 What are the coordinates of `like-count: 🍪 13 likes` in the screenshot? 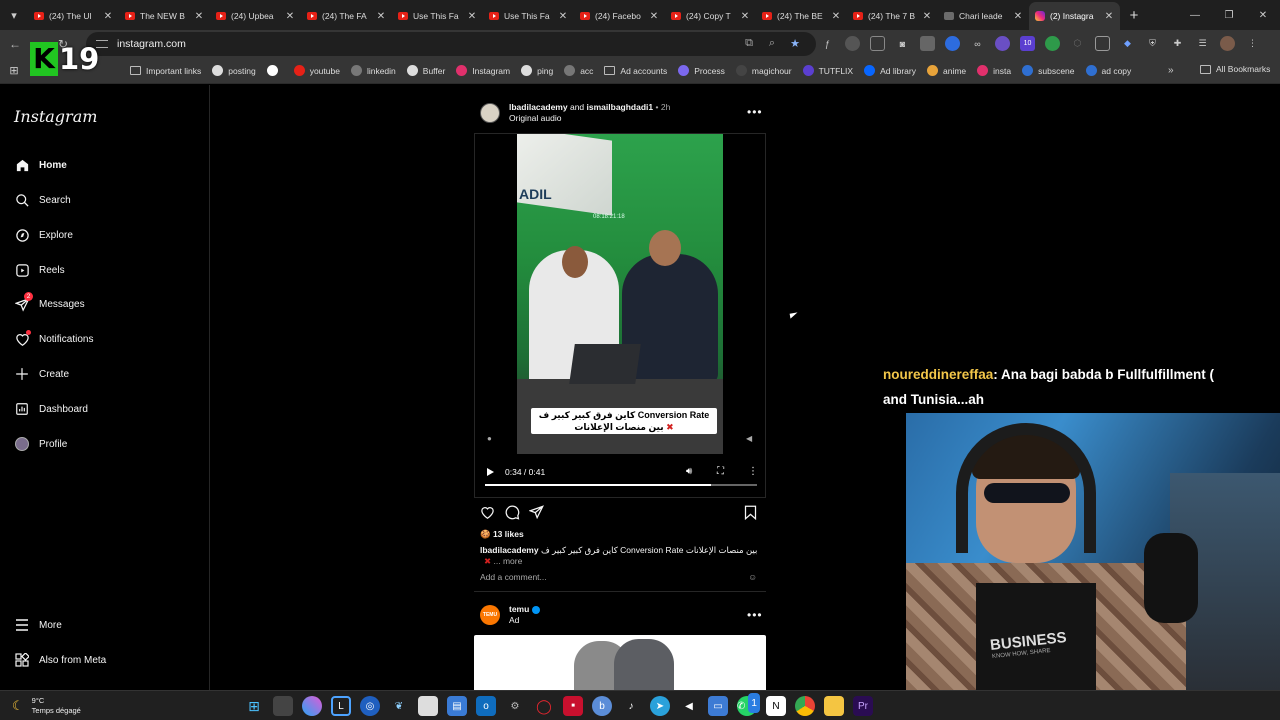 It's located at (502, 534).